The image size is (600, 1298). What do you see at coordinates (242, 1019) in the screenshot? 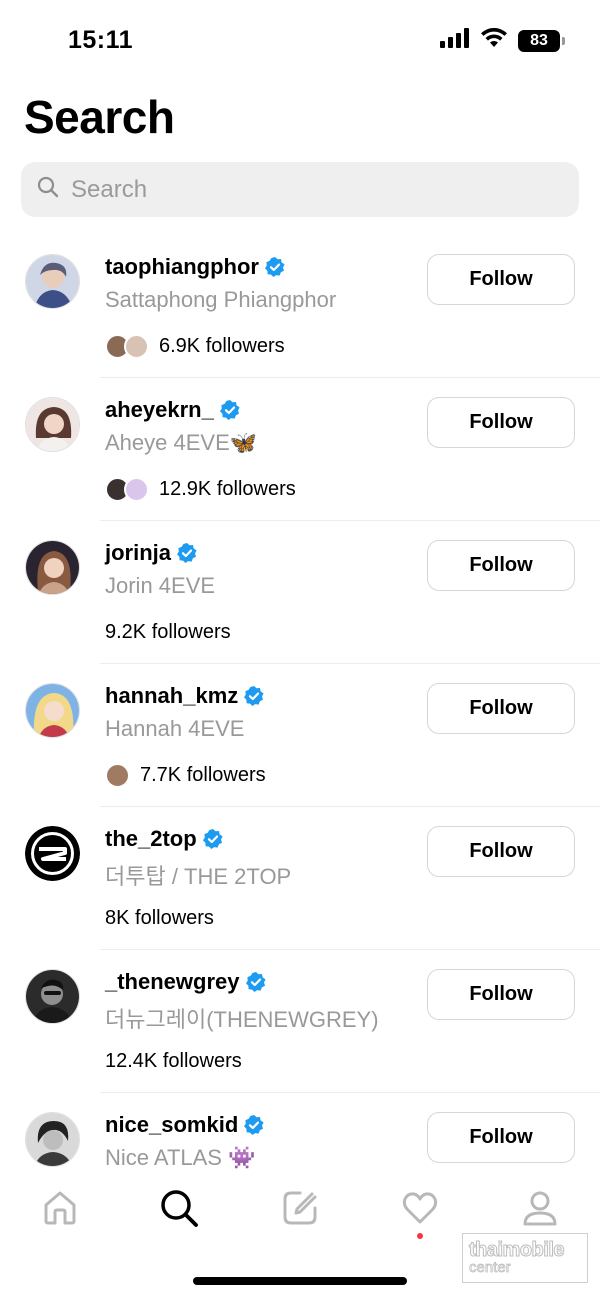
I see `display-name: 더뉴그레이(THENEWGREY)` at bounding box center [242, 1019].